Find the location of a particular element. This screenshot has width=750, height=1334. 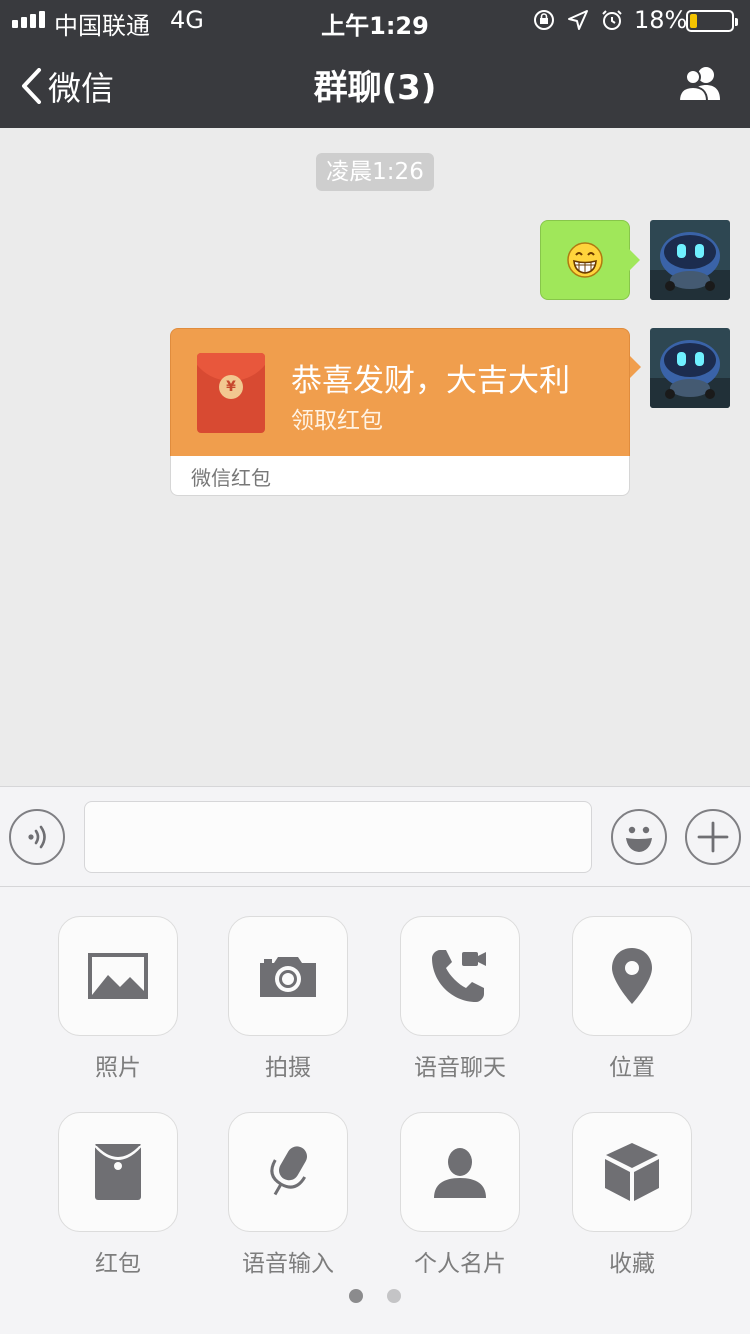

location-arrow-icon is located at coordinates (578, 20).